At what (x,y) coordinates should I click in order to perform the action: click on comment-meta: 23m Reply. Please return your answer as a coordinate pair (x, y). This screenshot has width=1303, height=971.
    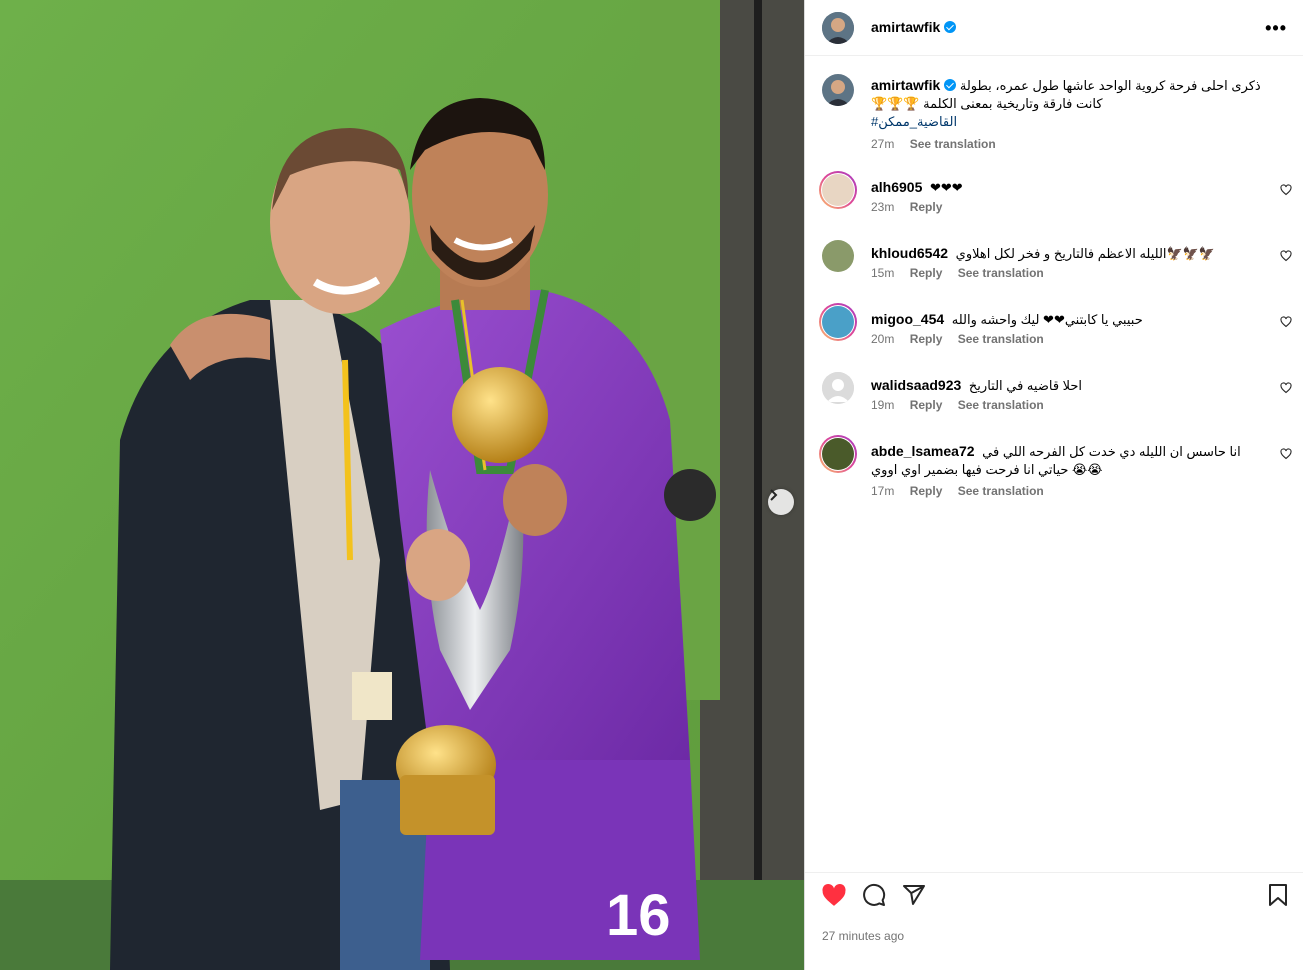
    Looking at the image, I should click on (912, 207).